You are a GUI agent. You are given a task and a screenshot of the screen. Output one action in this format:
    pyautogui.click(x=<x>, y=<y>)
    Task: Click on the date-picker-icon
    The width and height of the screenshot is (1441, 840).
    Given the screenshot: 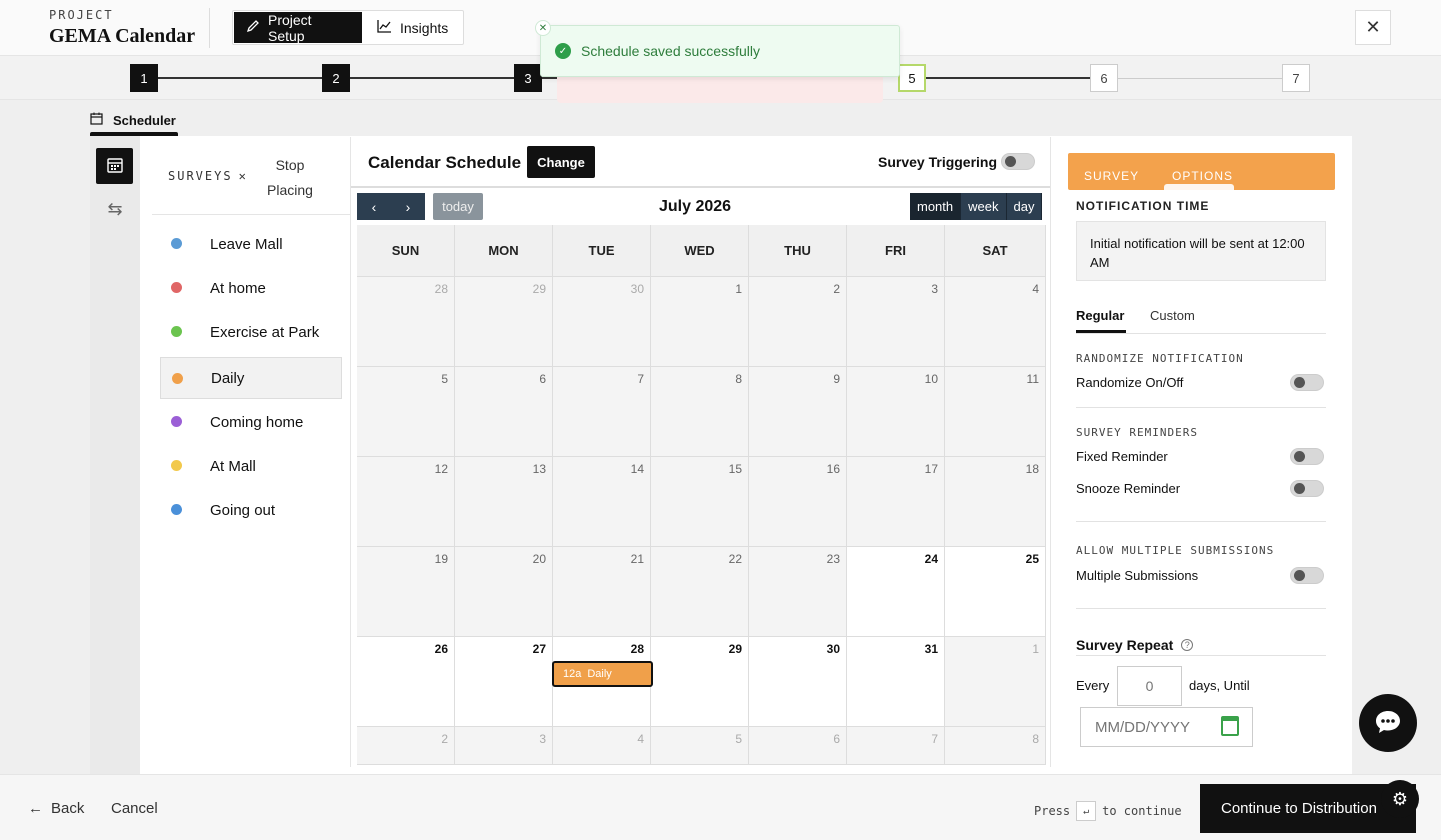 What is the action you would take?
    pyautogui.click(x=1230, y=726)
    